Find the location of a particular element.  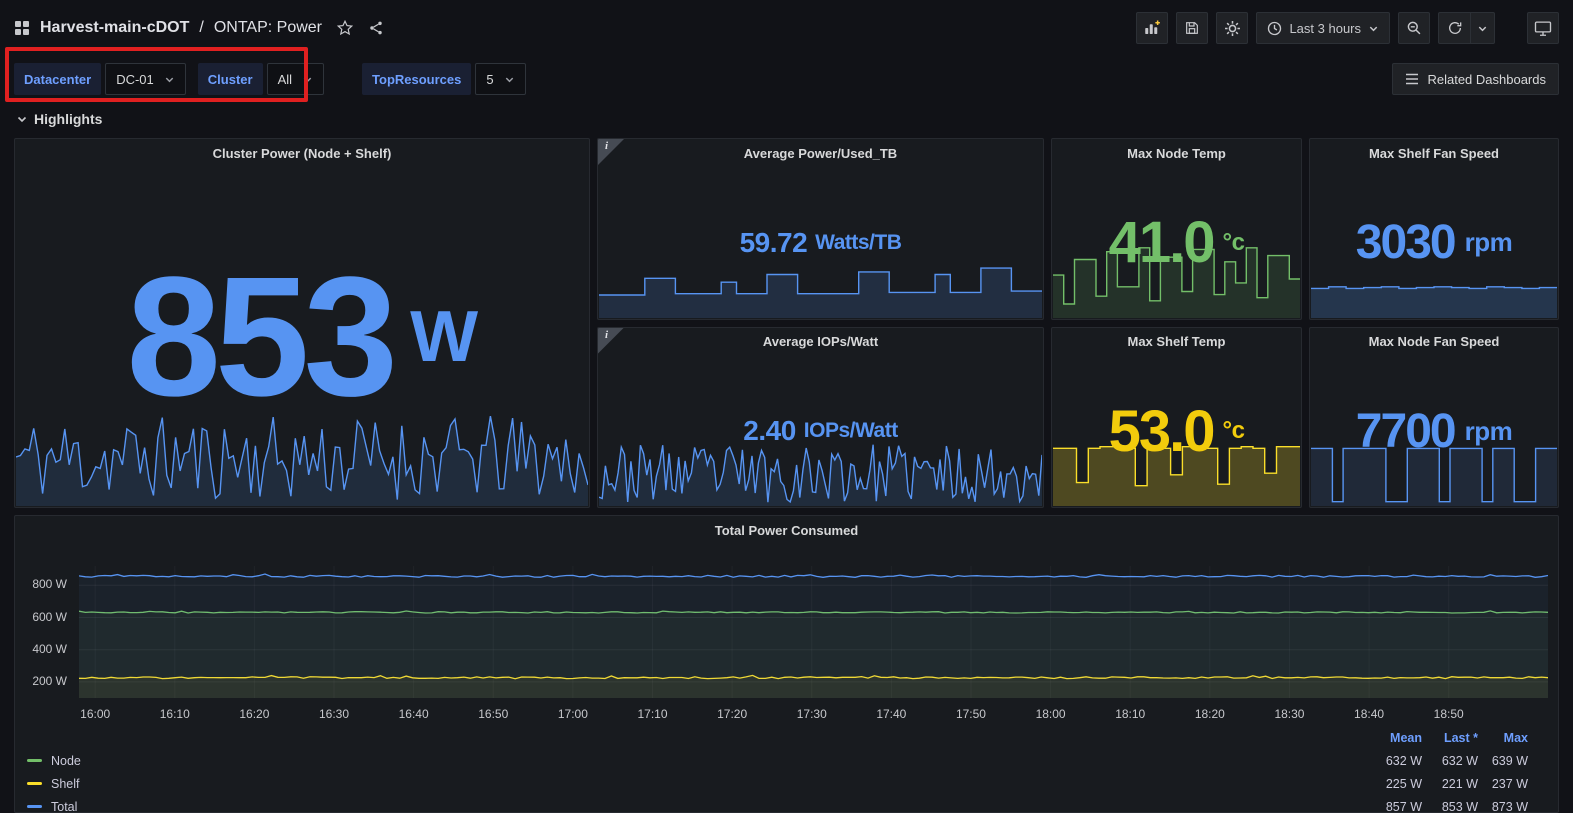

legend-col-max: Max is located at coordinates (1503, 738).